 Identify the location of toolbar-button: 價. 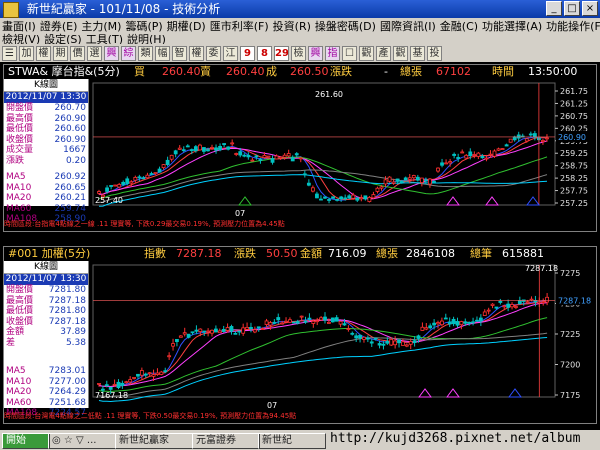
(77, 53).